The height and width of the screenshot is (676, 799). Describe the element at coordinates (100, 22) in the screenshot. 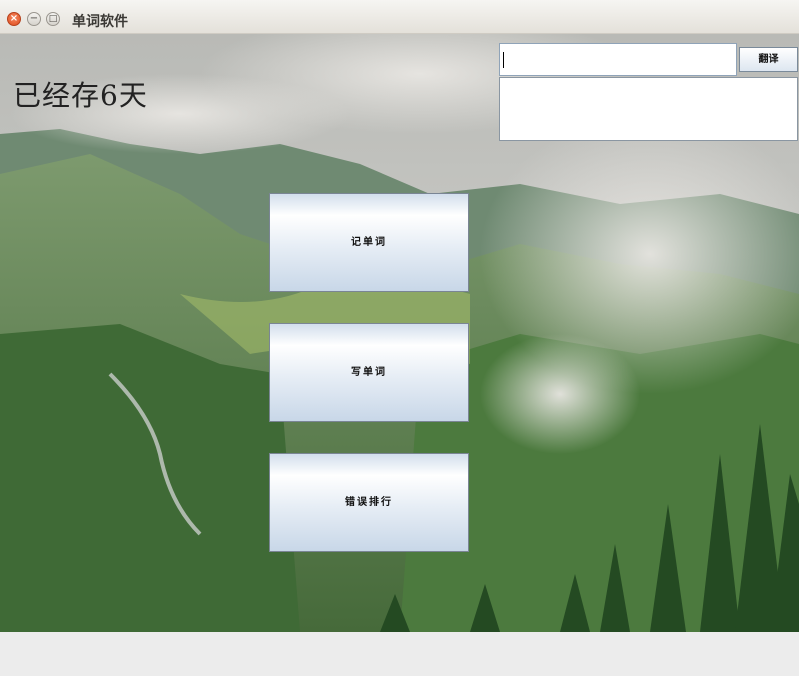

I see `window-title: 单词软件` at that location.